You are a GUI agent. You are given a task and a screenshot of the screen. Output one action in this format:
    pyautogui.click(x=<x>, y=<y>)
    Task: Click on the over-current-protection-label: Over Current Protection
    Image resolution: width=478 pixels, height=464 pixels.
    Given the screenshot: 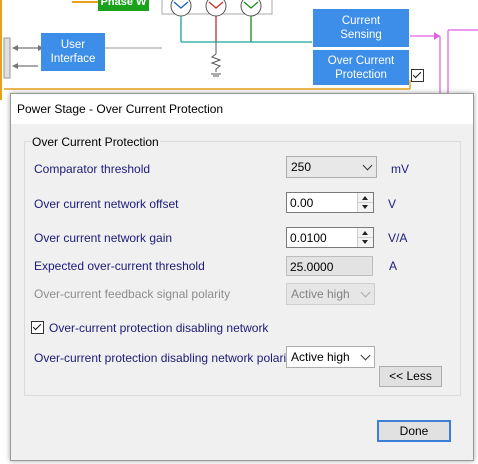 What is the action you would take?
    pyautogui.click(x=361, y=67)
    